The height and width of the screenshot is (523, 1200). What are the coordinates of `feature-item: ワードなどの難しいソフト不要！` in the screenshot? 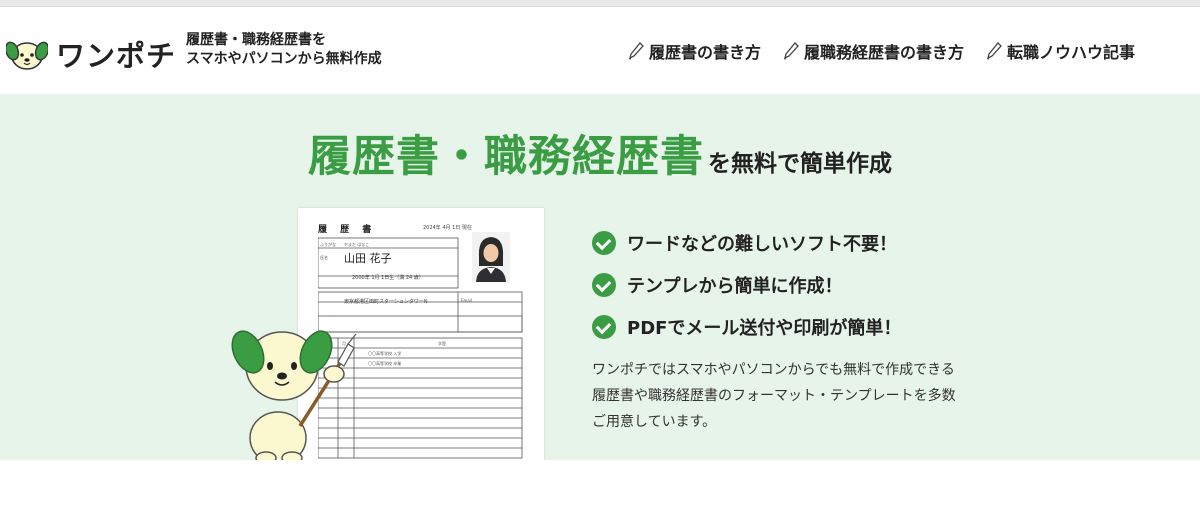 It's located at (746, 243).